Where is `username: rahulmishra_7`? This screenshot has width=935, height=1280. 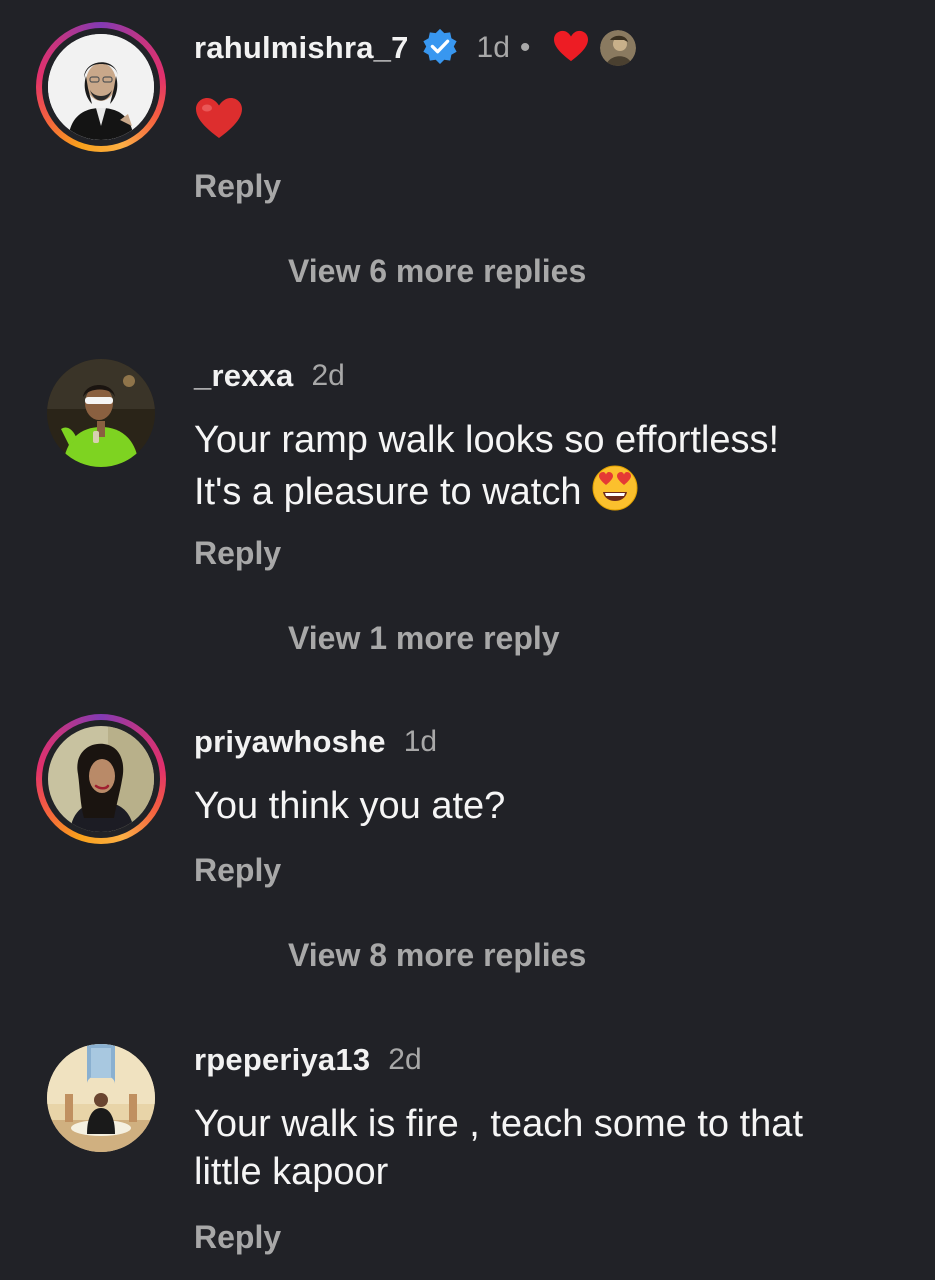 username: rahulmishra_7 is located at coordinates (301, 48).